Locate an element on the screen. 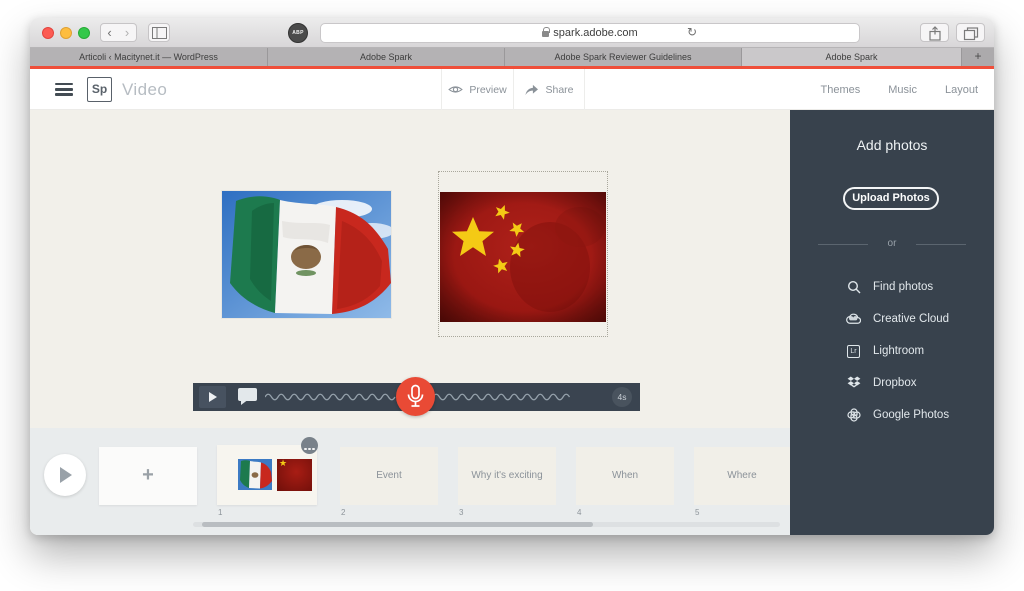 This screenshot has height=591, width=1024. china-flag-photo is located at coordinates (523, 257).